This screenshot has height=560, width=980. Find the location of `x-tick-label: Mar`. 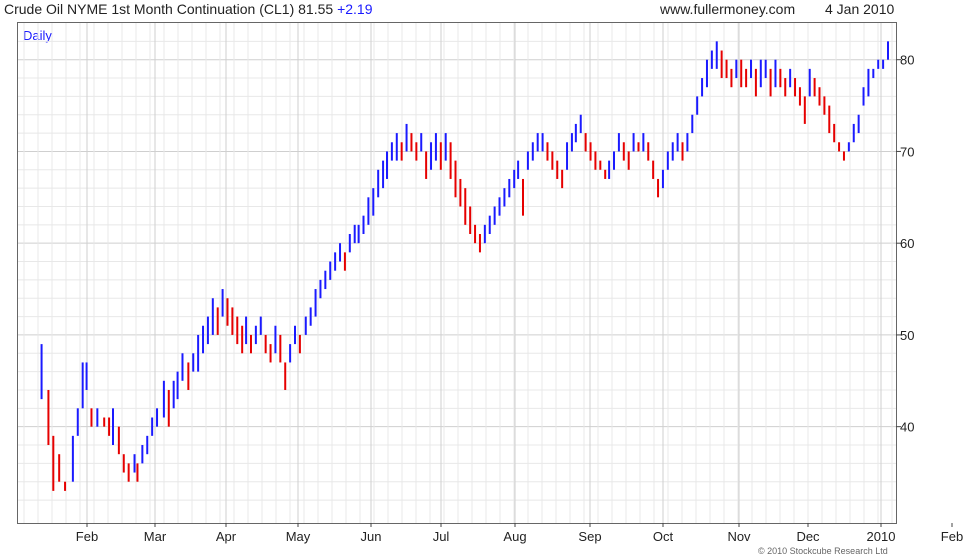

x-tick-label: Mar is located at coordinates (155, 536).